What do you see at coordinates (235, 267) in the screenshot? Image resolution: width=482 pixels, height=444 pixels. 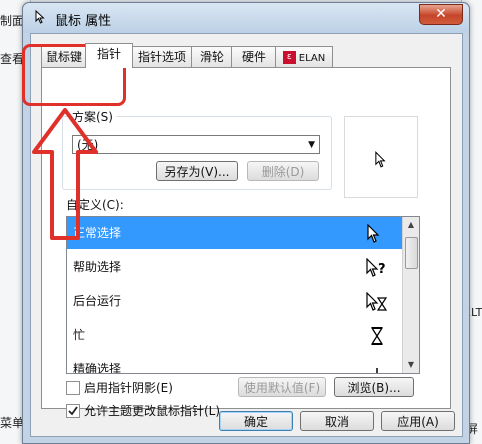 I see `list-item: 帮助选择 ?` at bounding box center [235, 267].